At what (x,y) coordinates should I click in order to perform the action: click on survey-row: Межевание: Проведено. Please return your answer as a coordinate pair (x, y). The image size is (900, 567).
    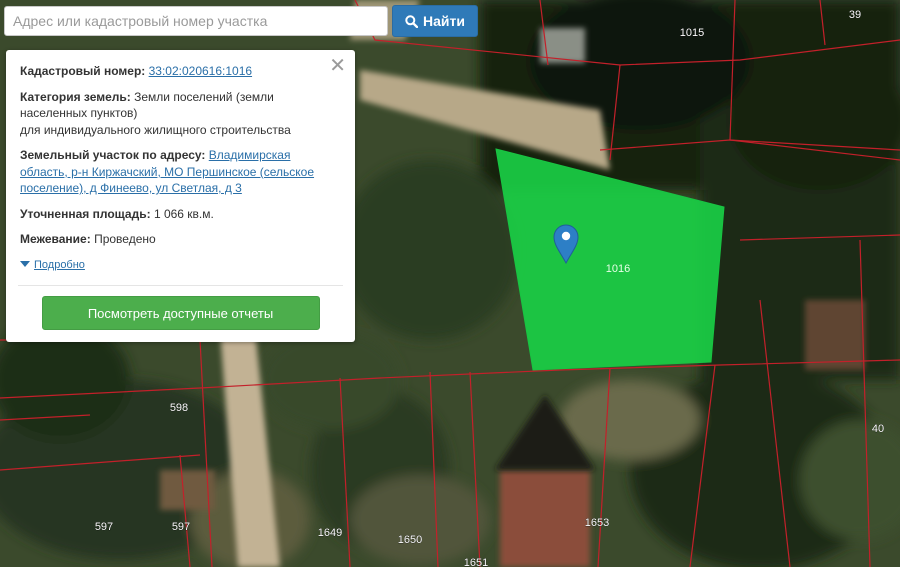
    Looking at the image, I should click on (180, 239).